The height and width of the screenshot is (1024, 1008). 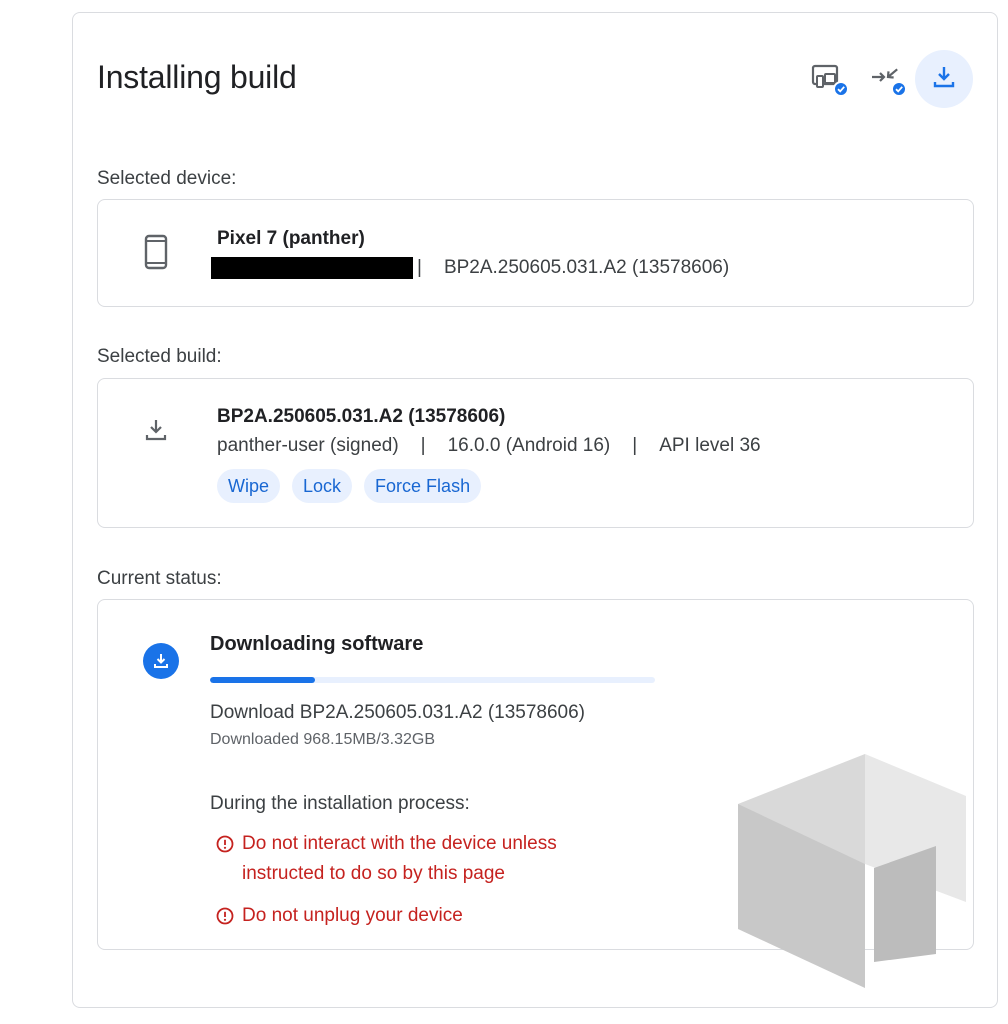 What do you see at coordinates (398, 712) in the screenshot?
I see `download-description: Download BP2A.250605.031.A2 (13578606)` at bounding box center [398, 712].